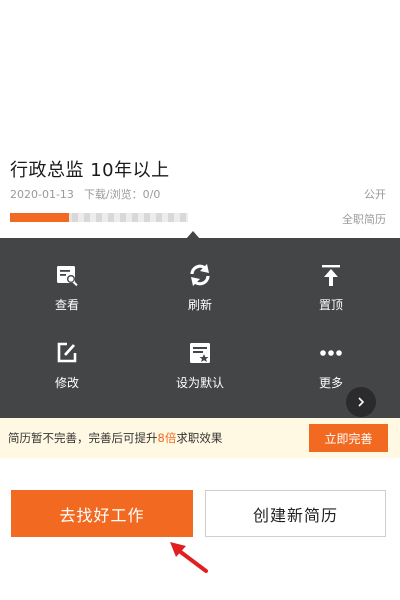  Describe the element at coordinates (331, 297) in the screenshot. I see `menu-item-pin-top: 置顶` at that location.